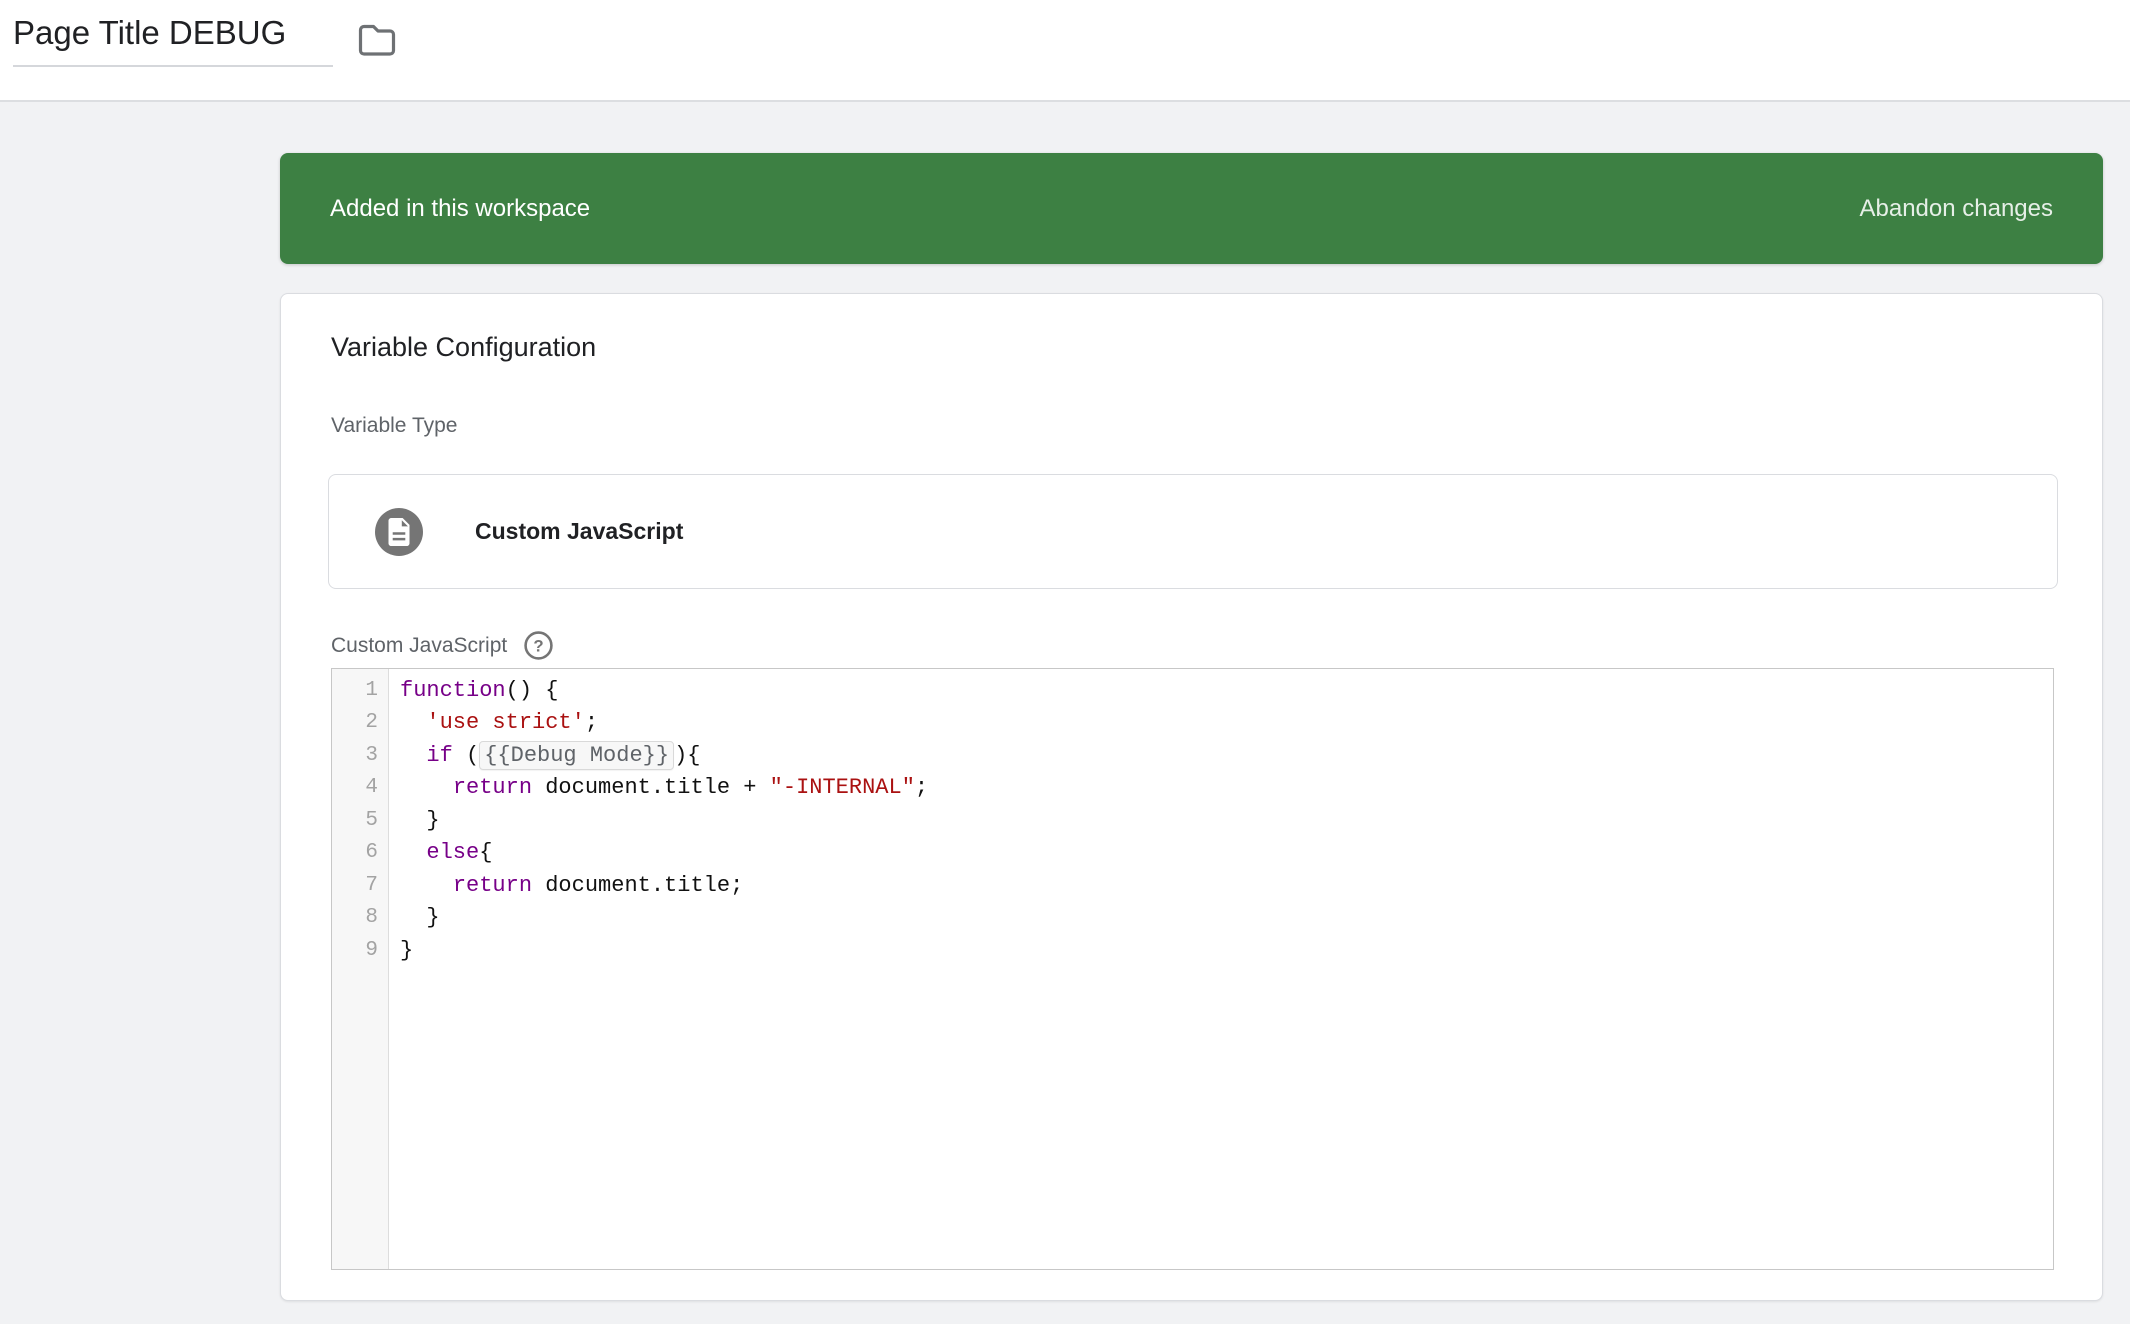 This screenshot has width=2130, height=1324. What do you see at coordinates (842, 788) in the screenshot?
I see `code-segment: "-INTERNAL"` at bounding box center [842, 788].